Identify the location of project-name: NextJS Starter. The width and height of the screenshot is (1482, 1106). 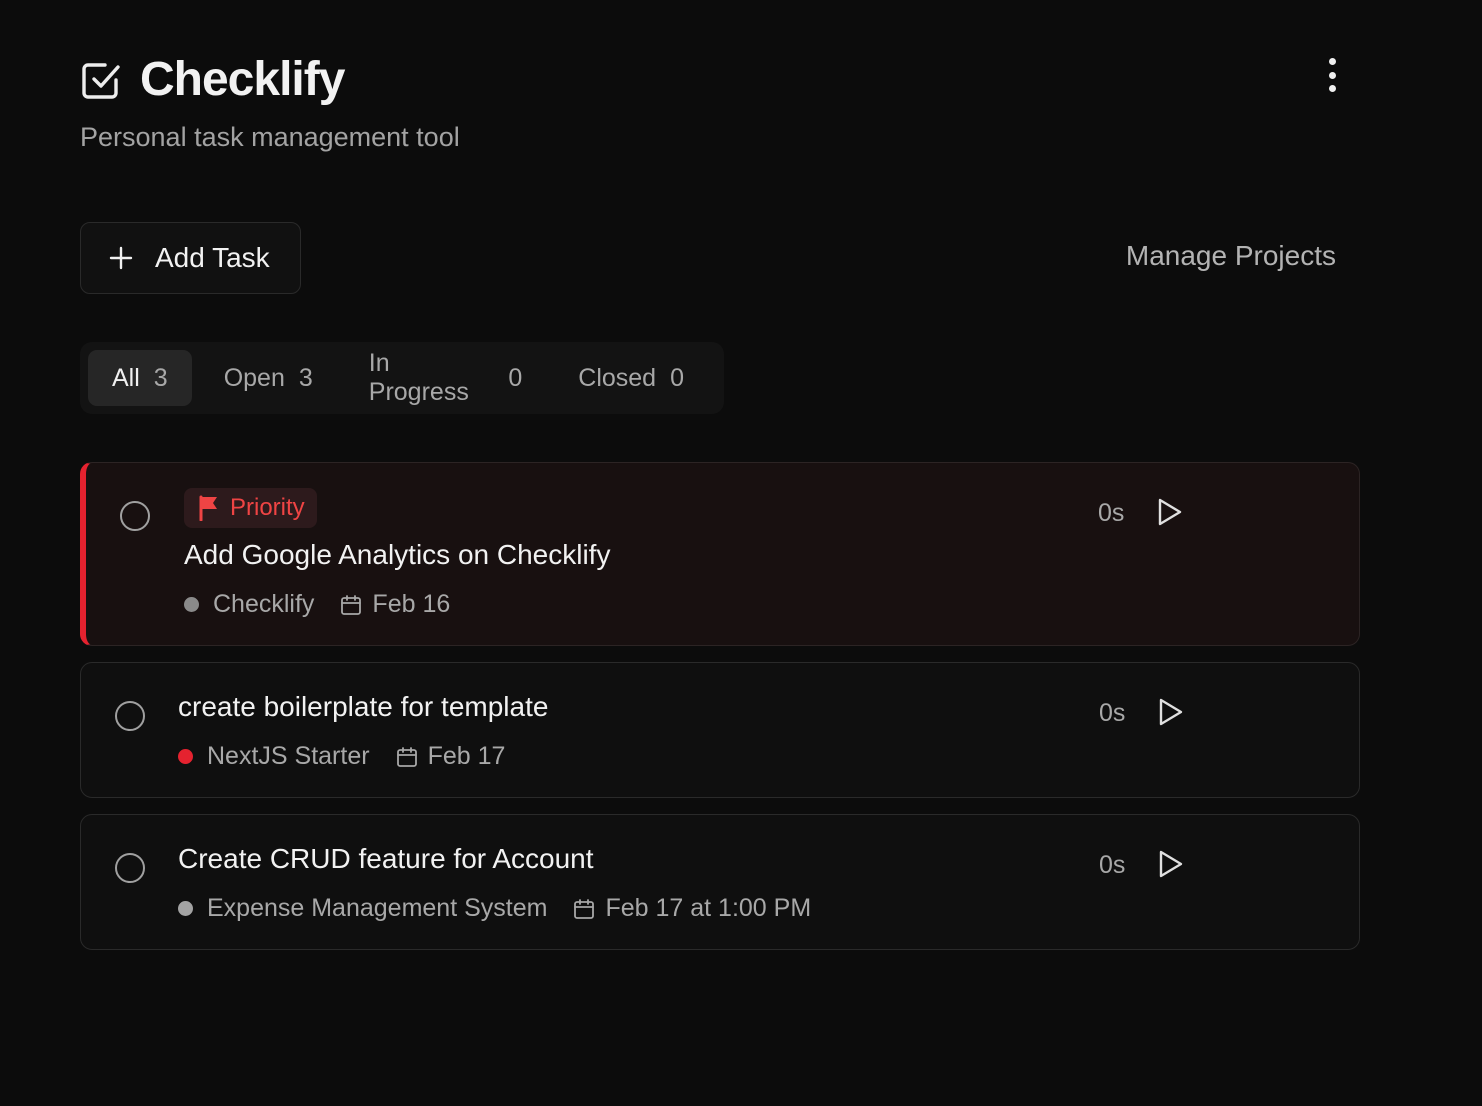
(288, 756).